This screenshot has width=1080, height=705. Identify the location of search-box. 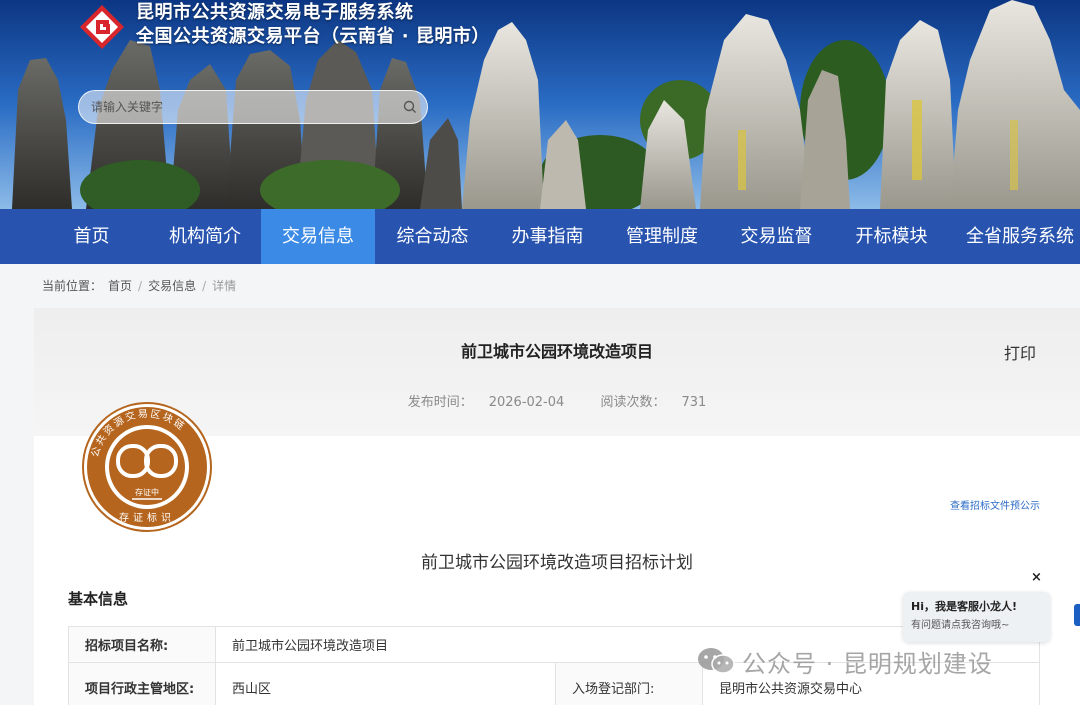
(253, 107).